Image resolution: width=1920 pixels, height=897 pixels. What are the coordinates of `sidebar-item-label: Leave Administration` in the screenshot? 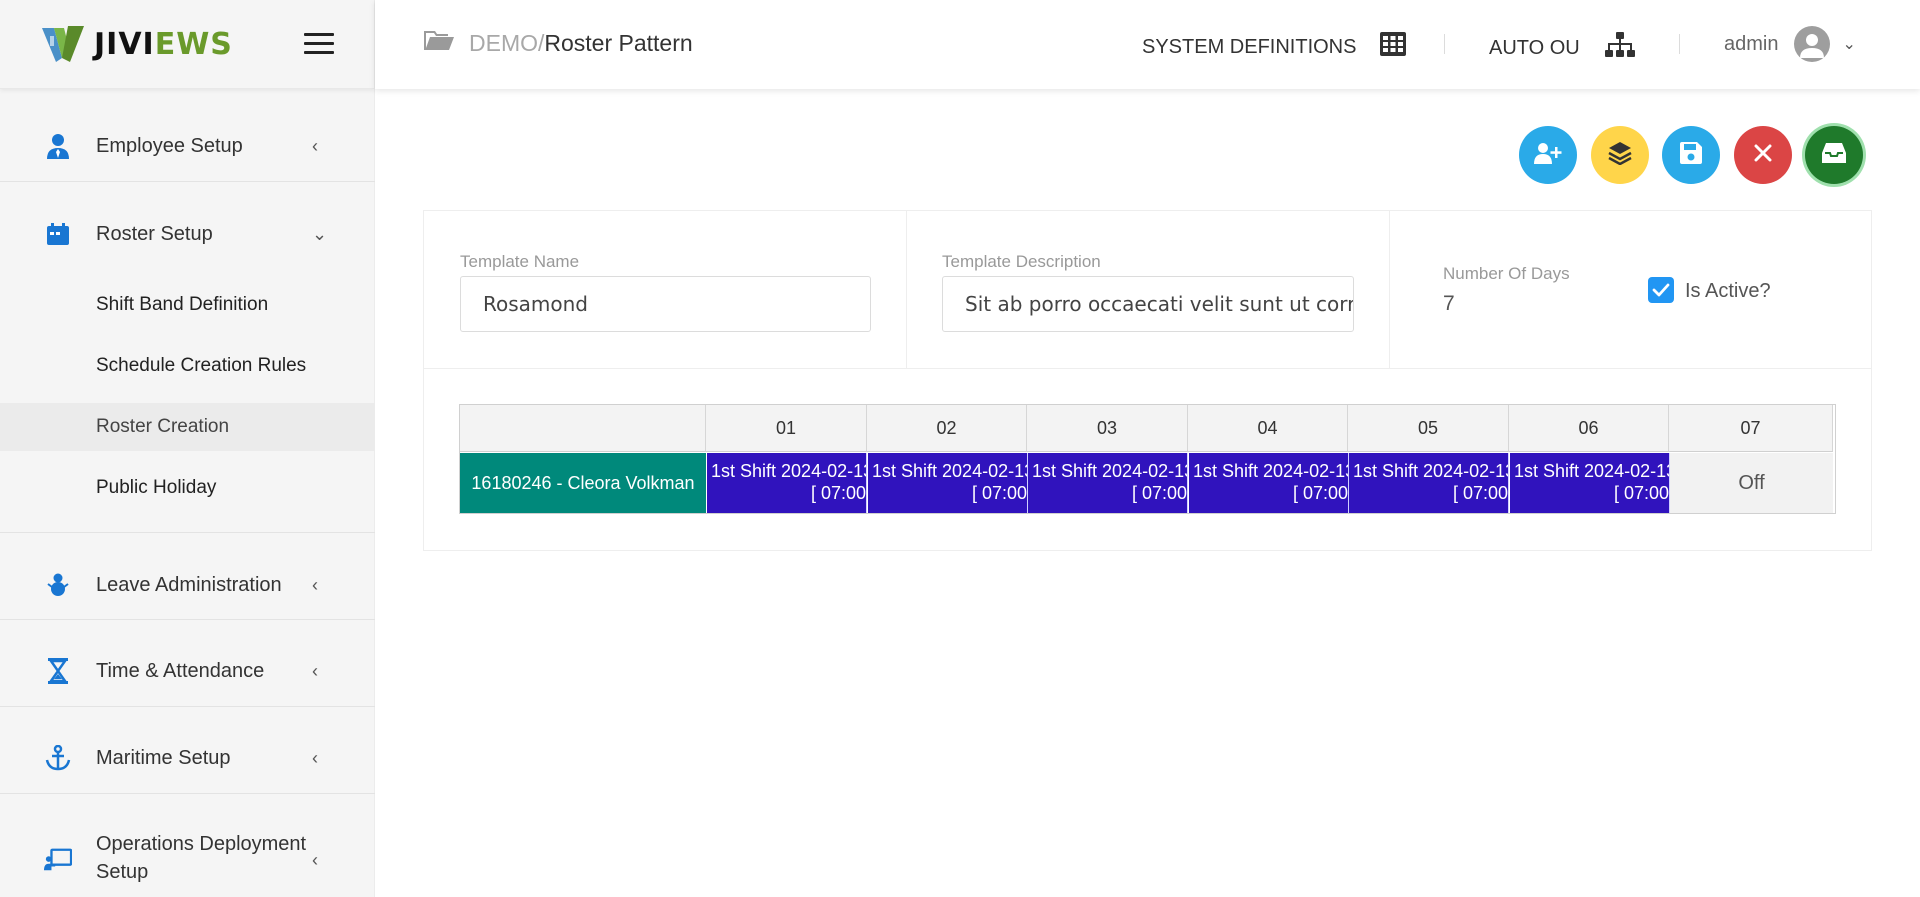 It's located at (189, 584).